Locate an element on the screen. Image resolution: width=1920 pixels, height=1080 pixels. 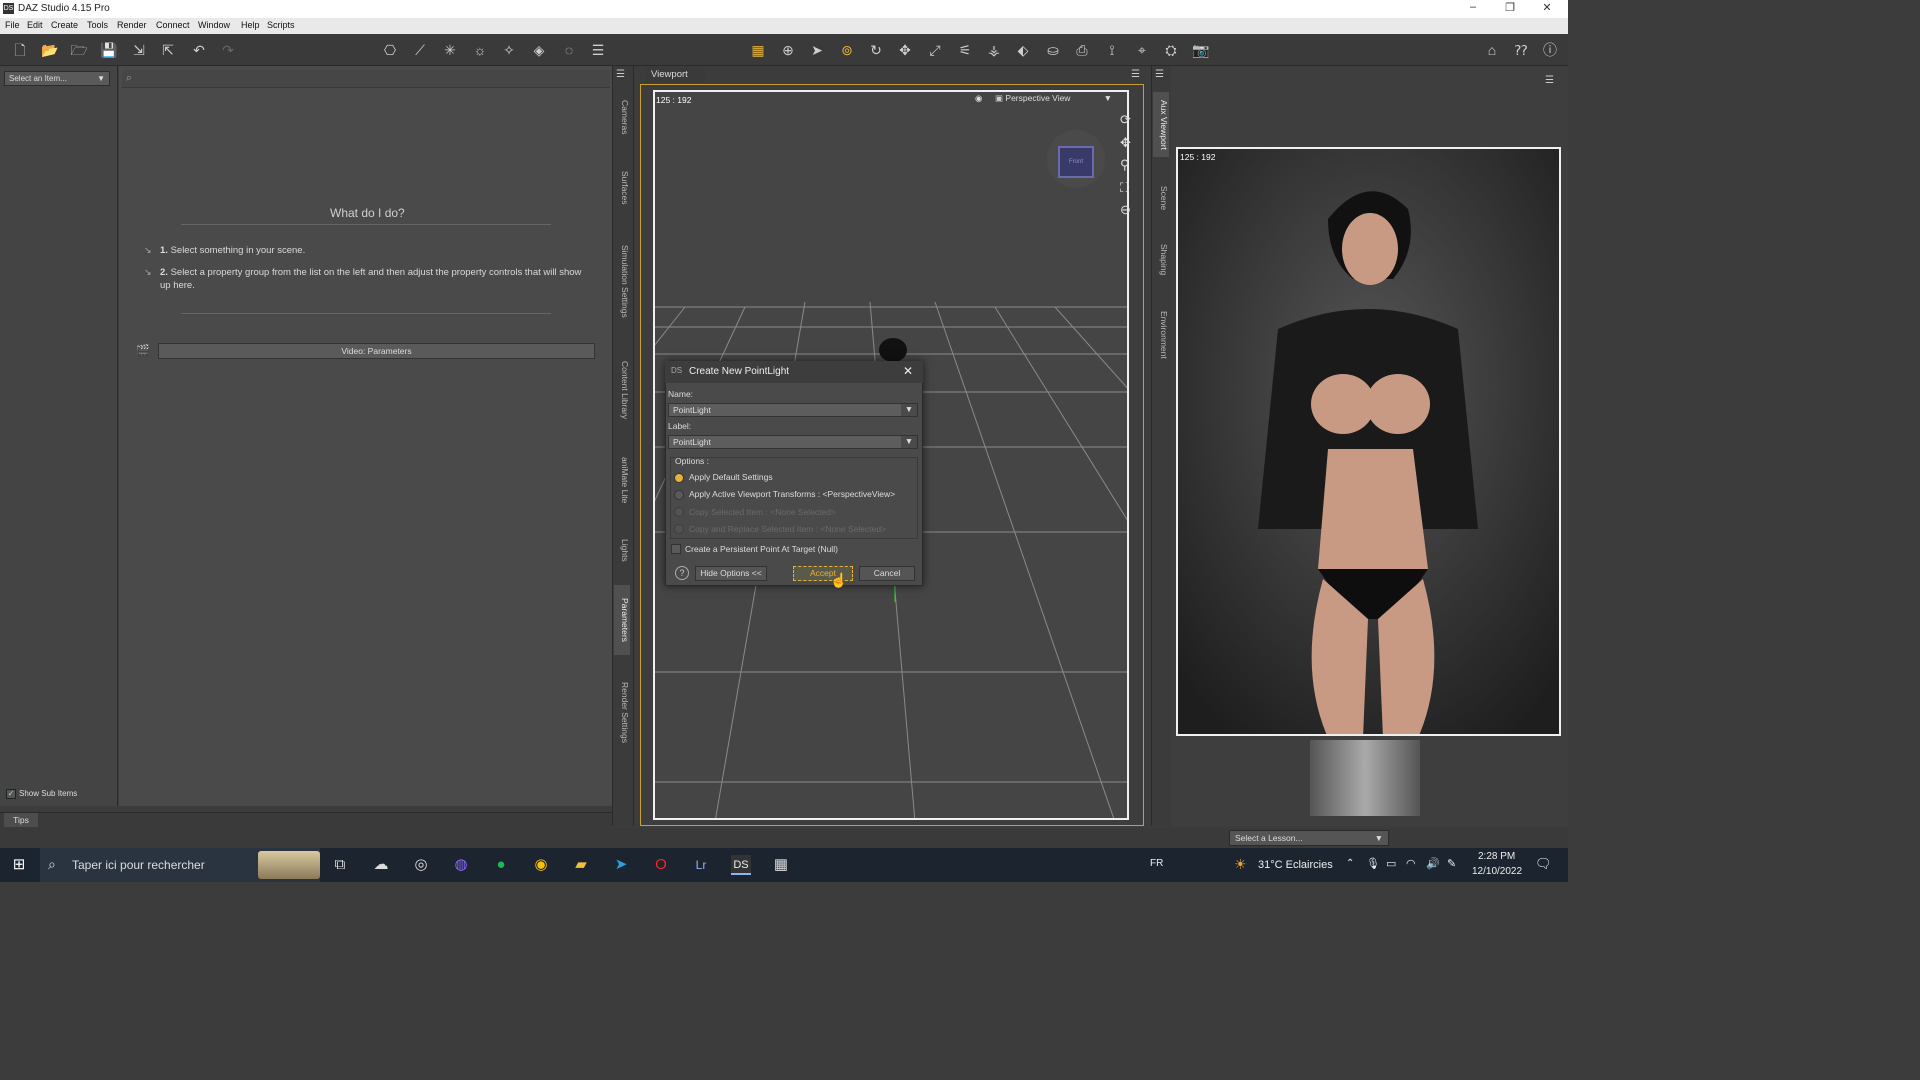
apply-viewport-transforms-radio is located at coordinates (679, 495).